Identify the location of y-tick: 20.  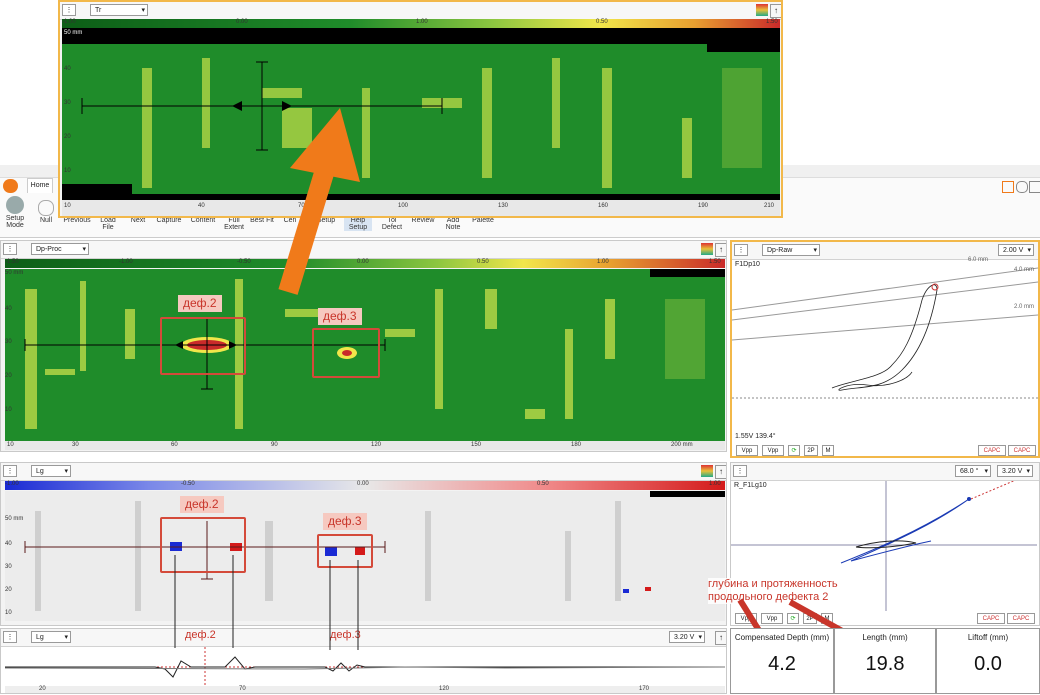
(8, 590).